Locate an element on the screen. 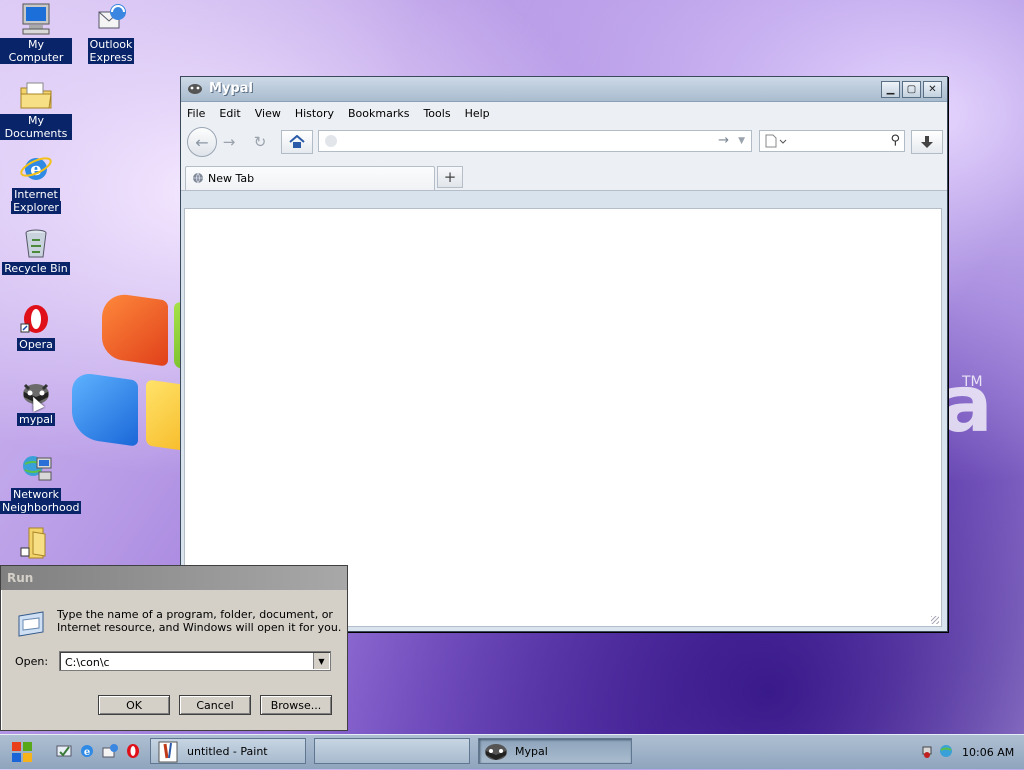 This screenshot has width=1024, height=770. desktop-icon-my-computer: My Computer is located at coordinates (36, 33).